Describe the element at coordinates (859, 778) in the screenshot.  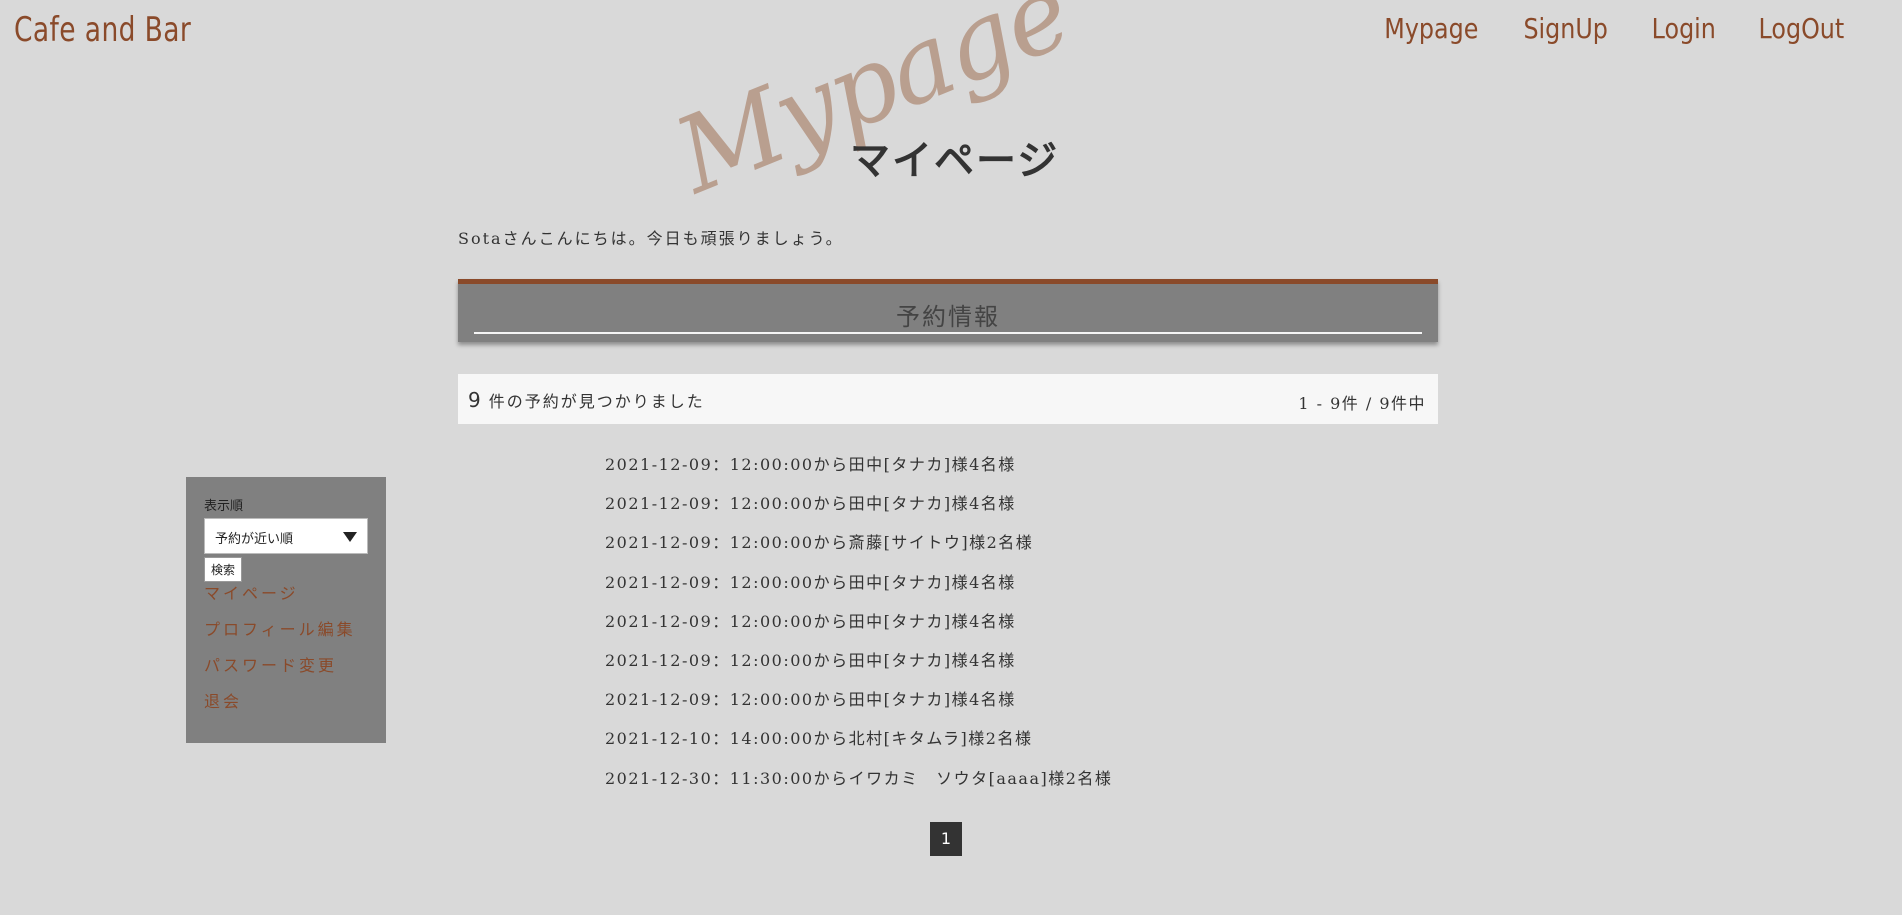
I see `reservation-item: 2021-12-30：11:30:00からイワカミ ソウタ[aaaa]様2名様` at that location.